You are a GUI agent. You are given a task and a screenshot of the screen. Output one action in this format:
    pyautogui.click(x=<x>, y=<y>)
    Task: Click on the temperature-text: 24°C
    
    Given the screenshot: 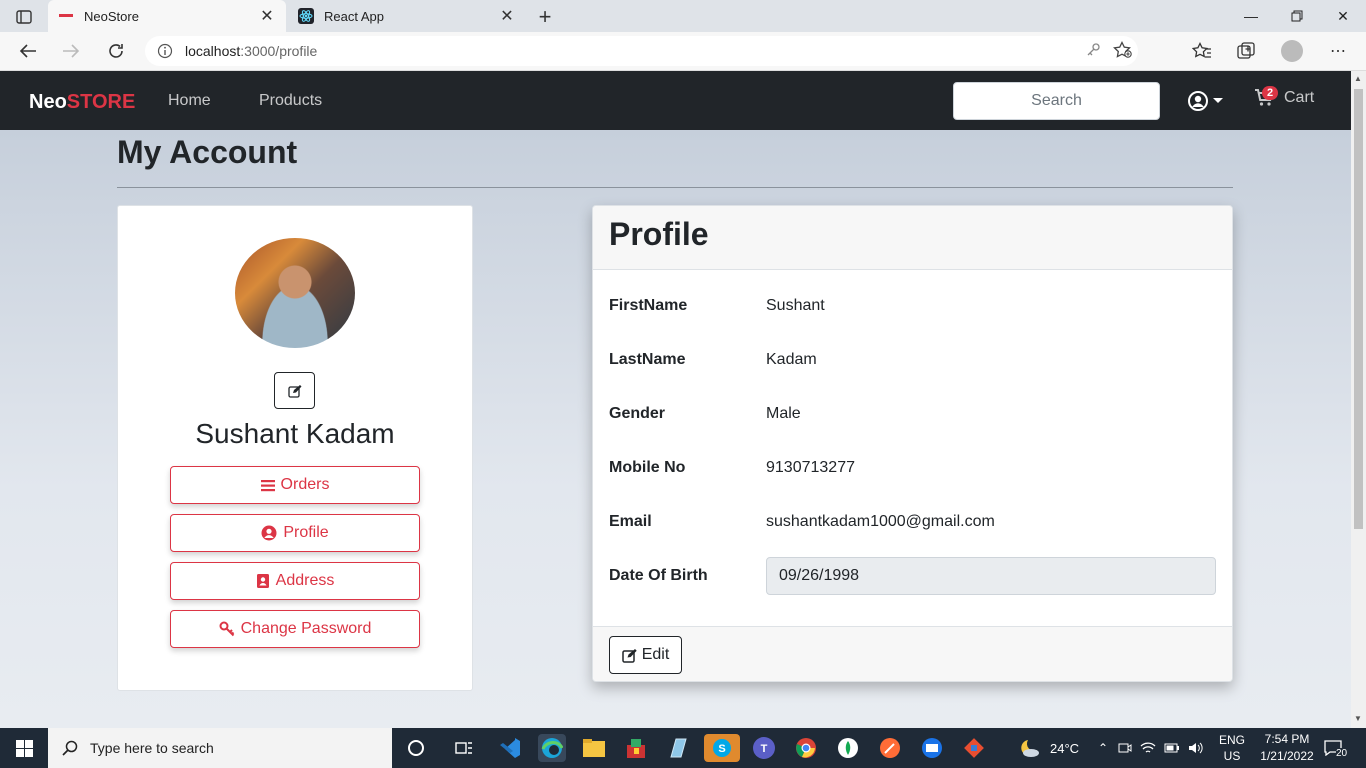 What is the action you would take?
    pyautogui.click(x=1065, y=748)
    